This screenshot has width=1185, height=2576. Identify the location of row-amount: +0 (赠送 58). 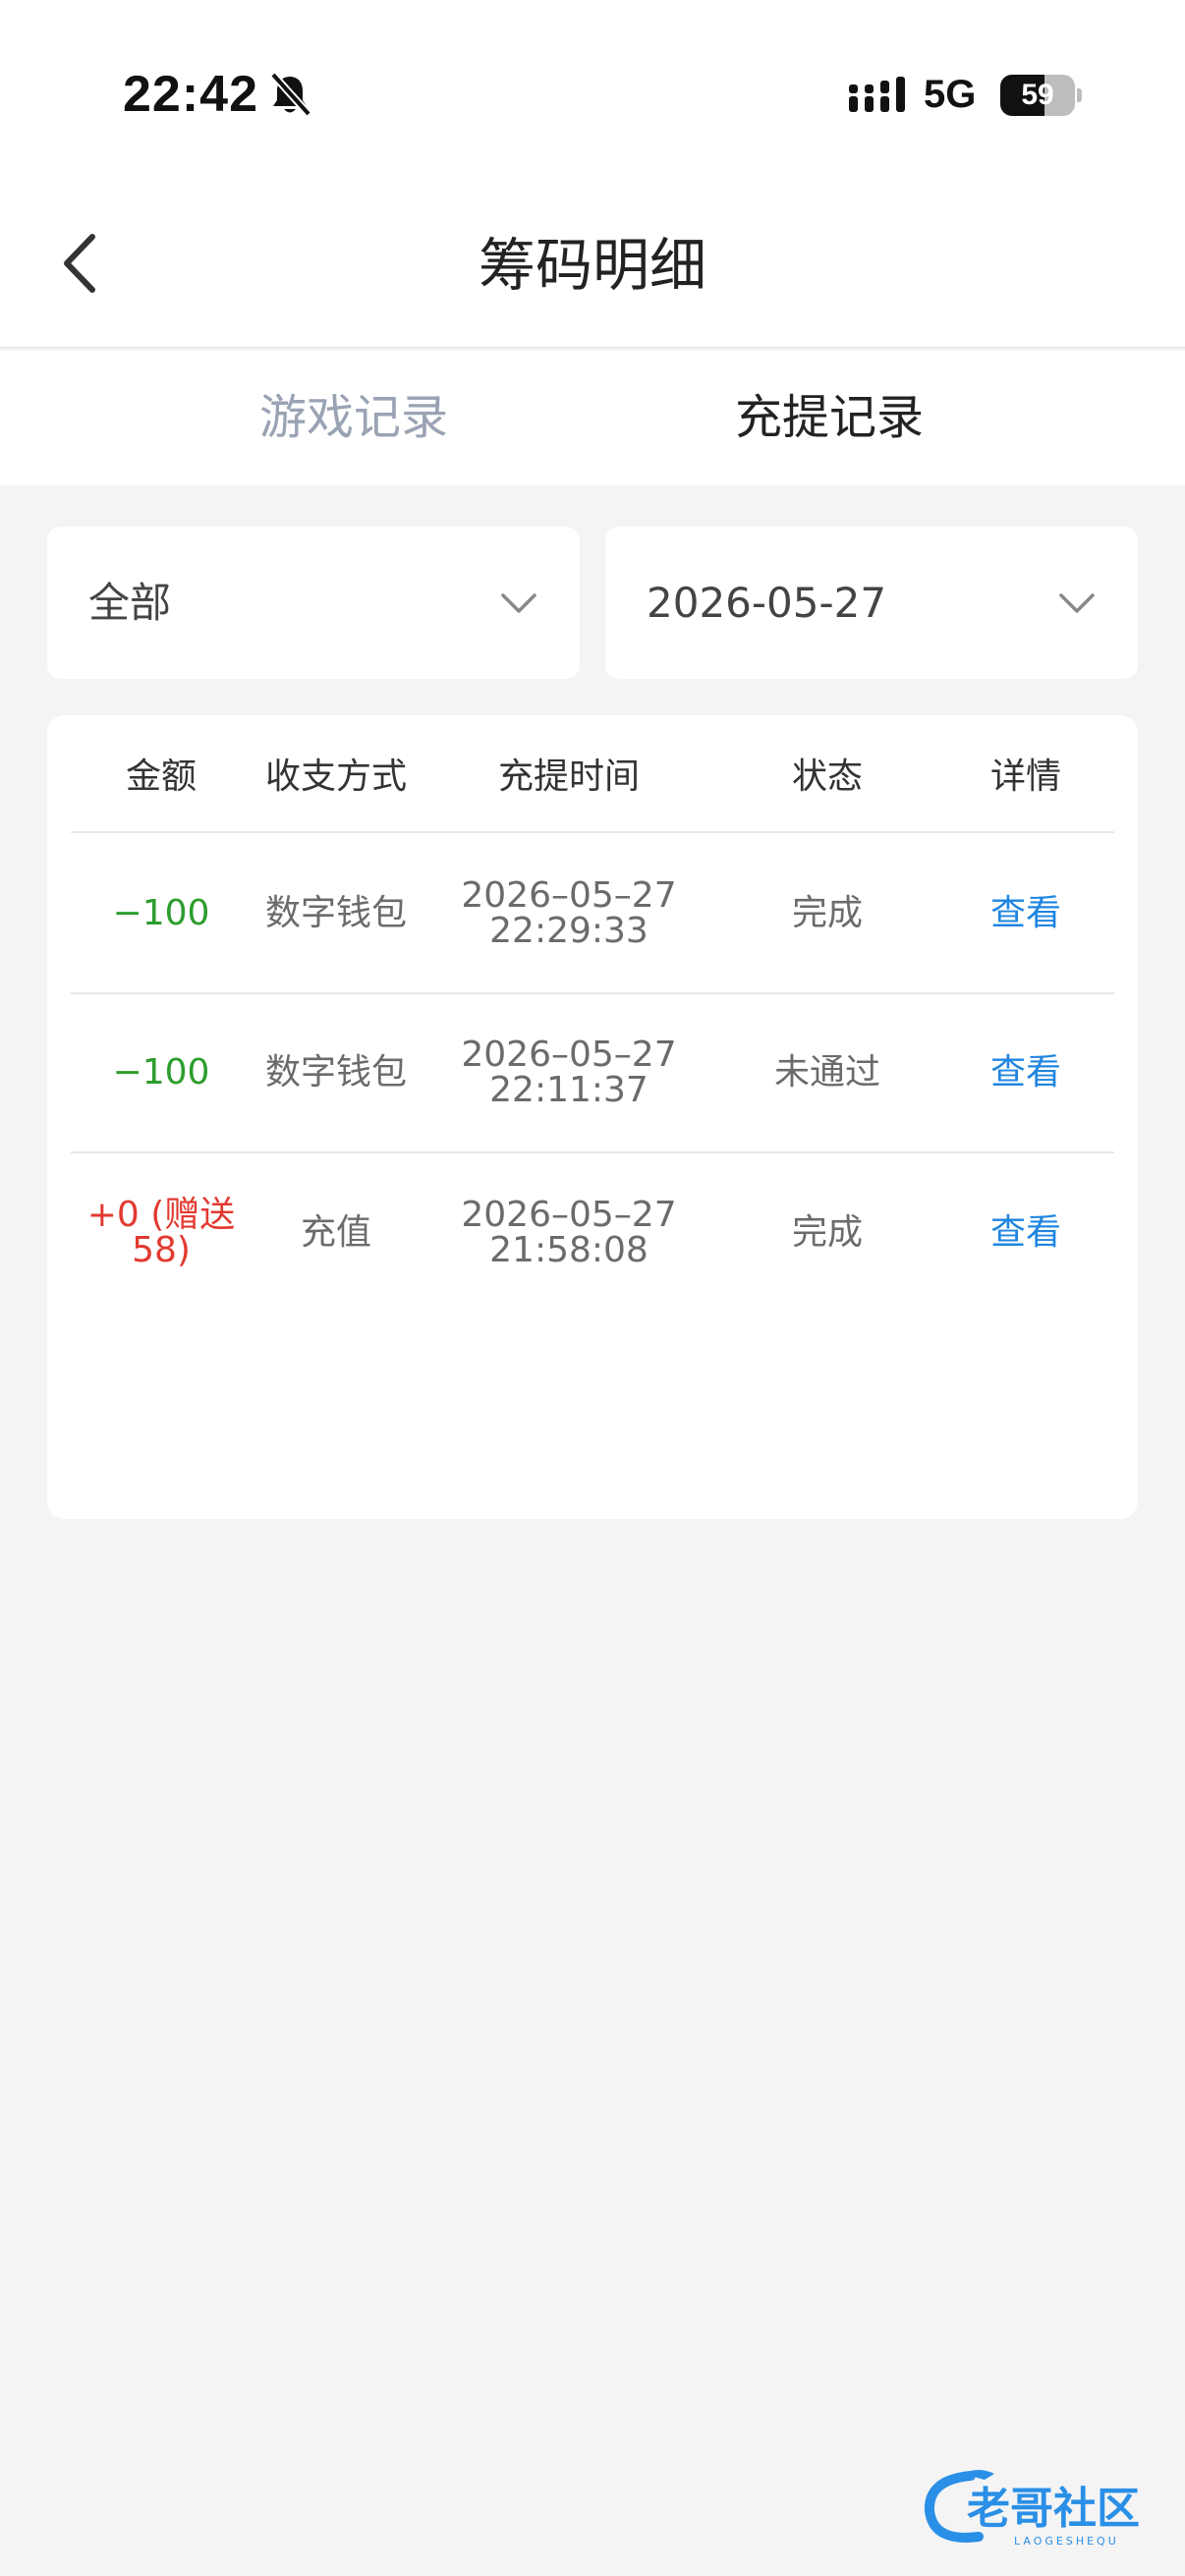
(162, 1233).